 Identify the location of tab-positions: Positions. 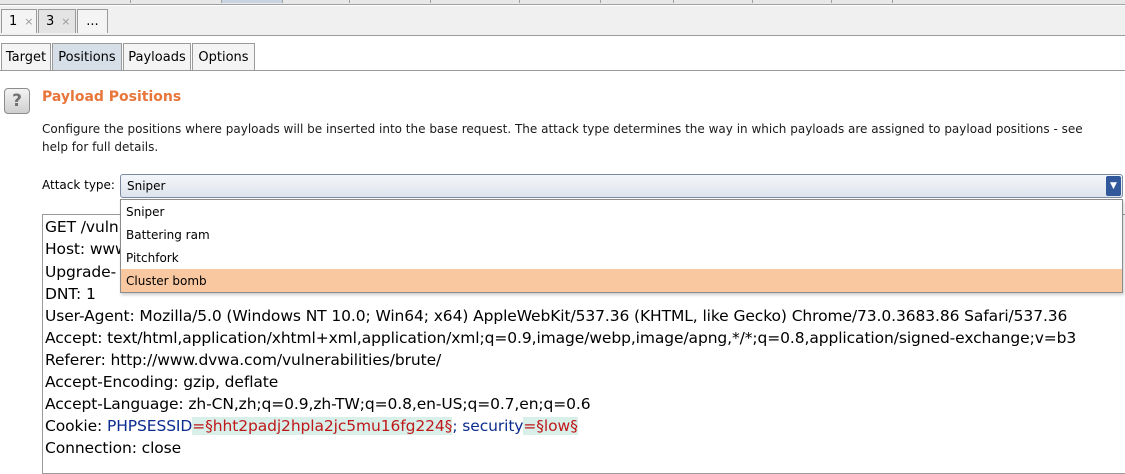
(87, 56).